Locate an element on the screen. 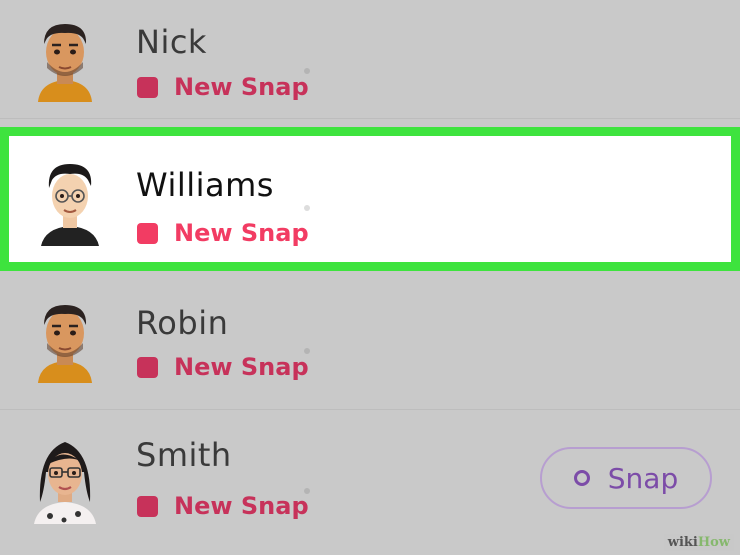 The width and height of the screenshot is (740, 555). contact-name: Williams is located at coordinates (205, 185).